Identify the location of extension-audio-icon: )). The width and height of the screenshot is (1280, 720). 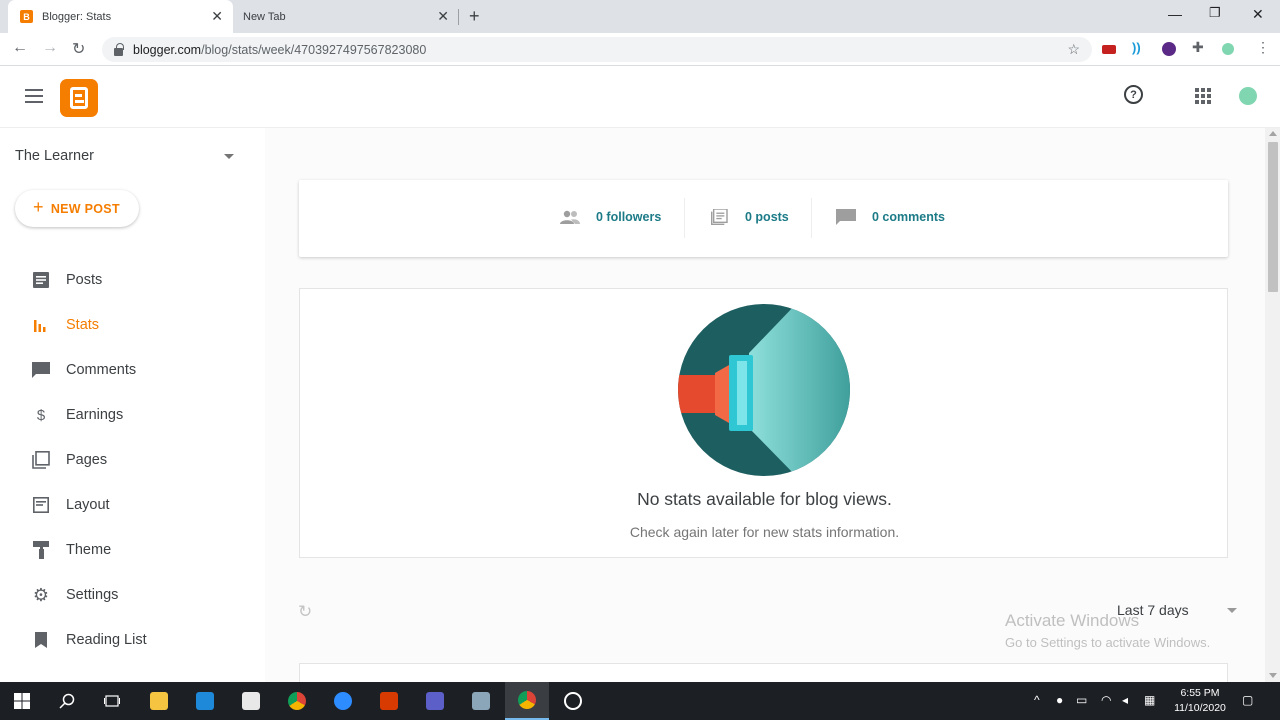
(1139, 47).